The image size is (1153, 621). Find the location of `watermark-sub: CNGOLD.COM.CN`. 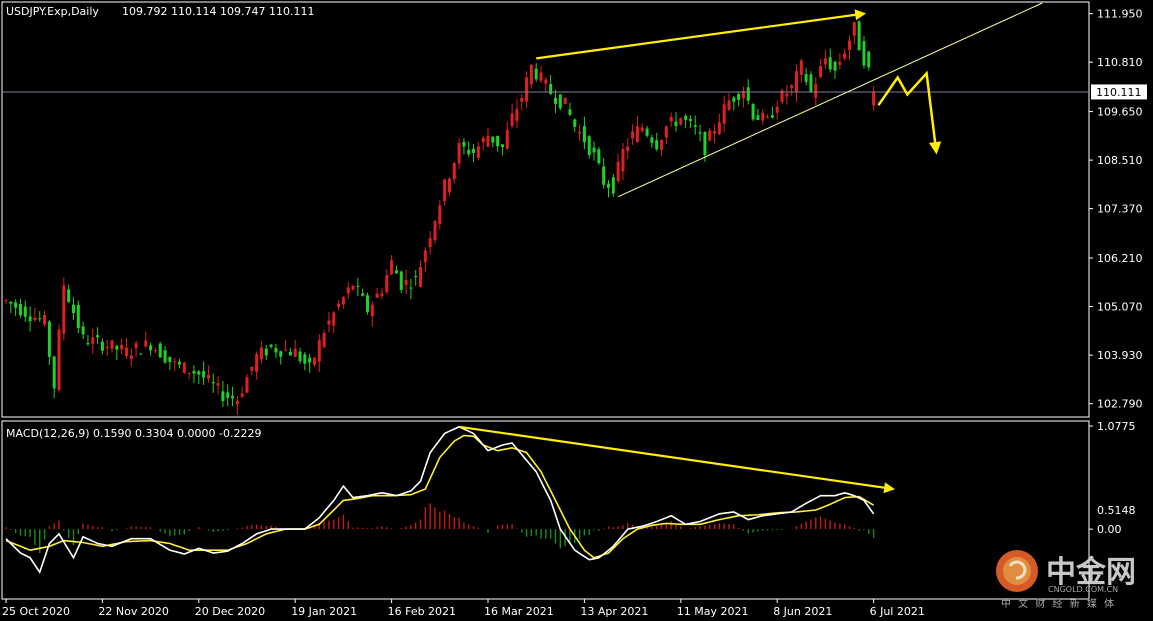

watermark-sub: CNGOLD.COM.CN is located at coordinates (1083, 589).